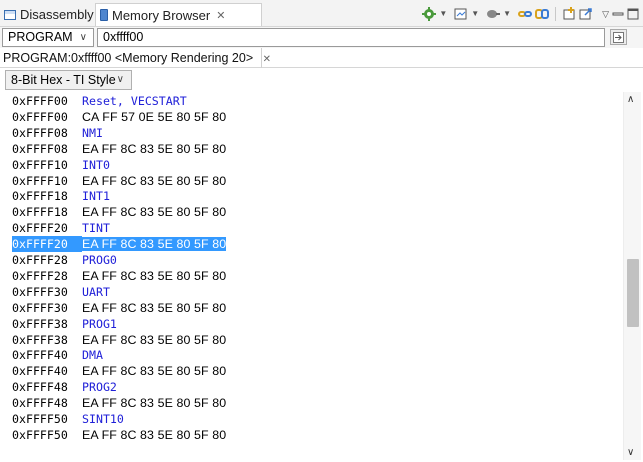 The width and height of the screenshot is (643, 462). Describe the element at coordinates (134, 101) in the screenshot. I see `symbol-label: Reset, VECSTART` at that location.